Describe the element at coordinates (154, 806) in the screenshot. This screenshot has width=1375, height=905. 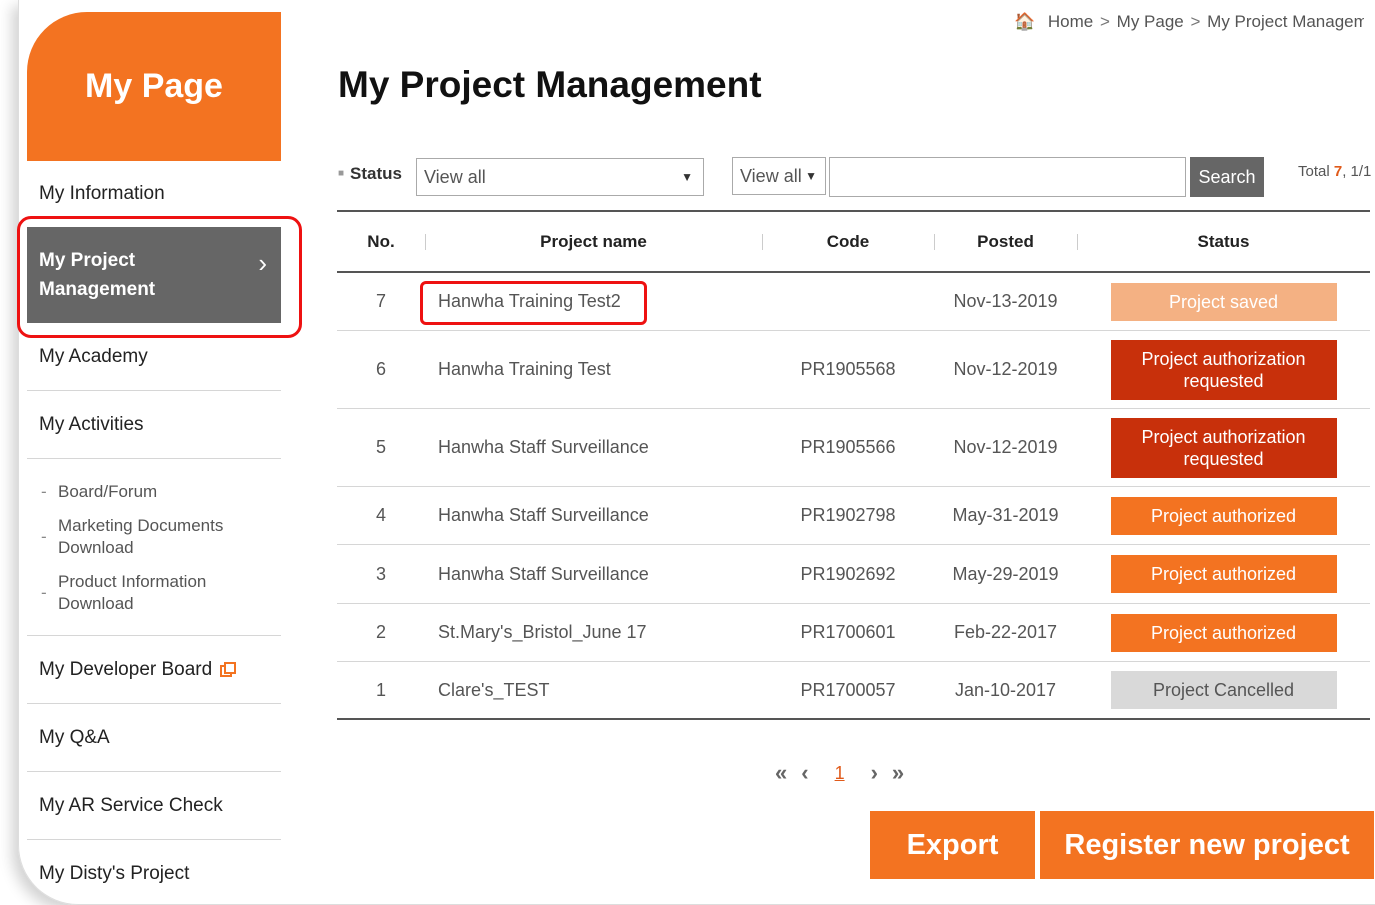
I see `sidebar-item-my-ar-service-check: My AR Service Check` at that location.